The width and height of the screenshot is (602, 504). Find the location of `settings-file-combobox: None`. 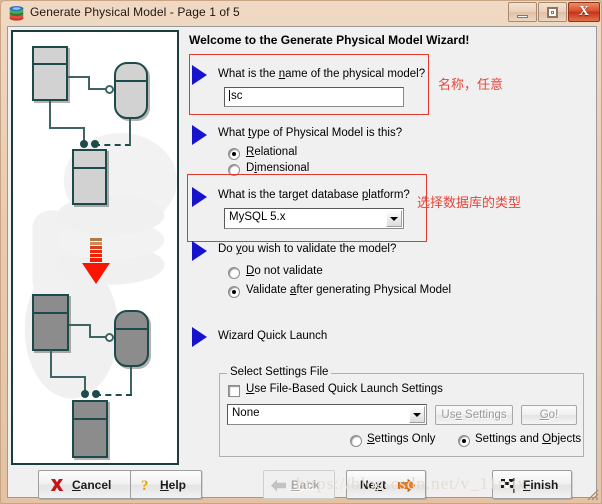

settings-file-combobox: None is located at coordinates (327, 414).